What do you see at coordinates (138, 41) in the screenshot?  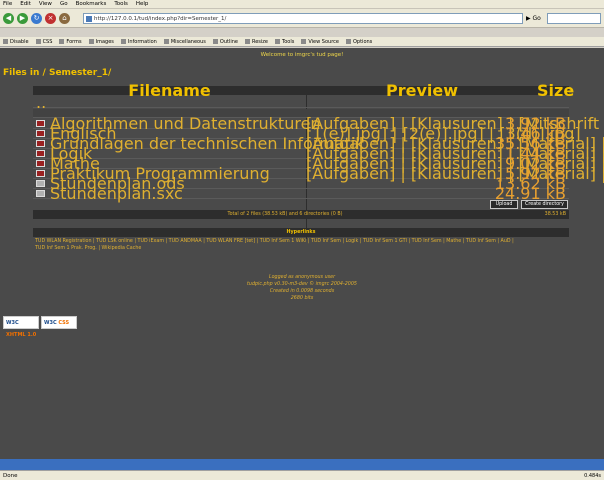 I see `dev-information: Information` at bounding box center [138, 41].